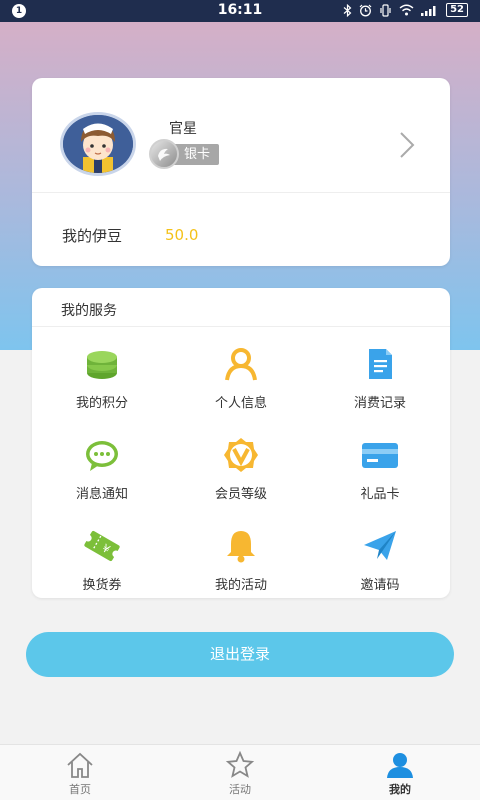 The image size is (480, 800). I want to click on user-name: 官星, so click(183, 129).